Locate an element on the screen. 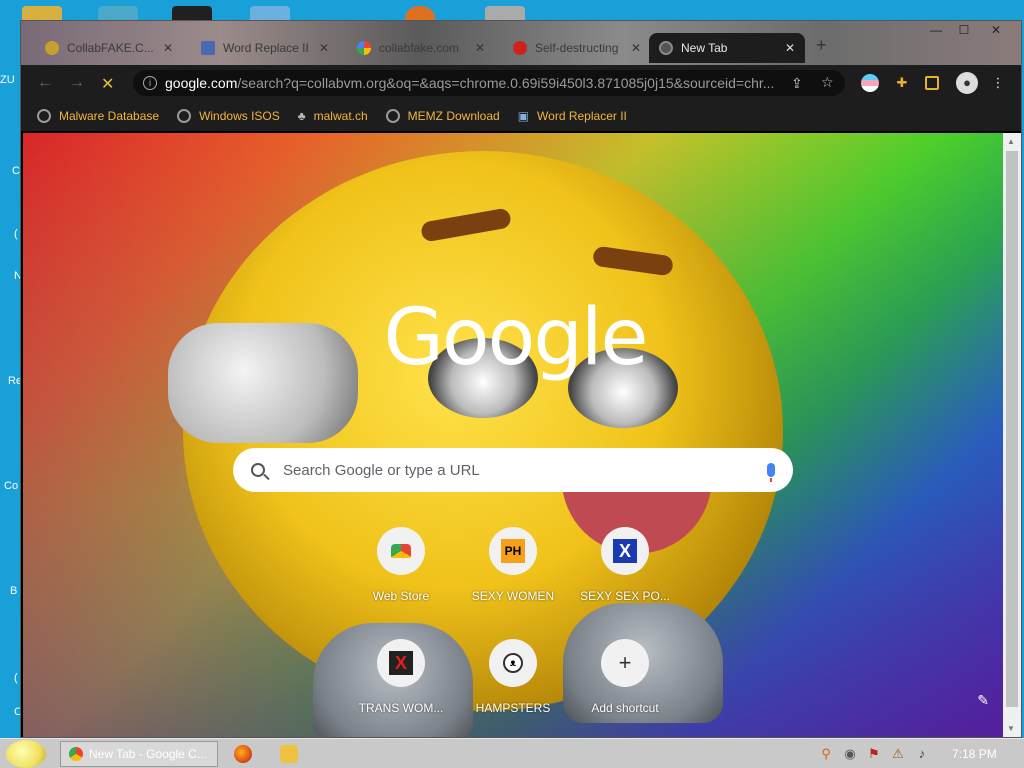  shortcut-label: SEXY WOMEN is located at coordinates (513, 596).